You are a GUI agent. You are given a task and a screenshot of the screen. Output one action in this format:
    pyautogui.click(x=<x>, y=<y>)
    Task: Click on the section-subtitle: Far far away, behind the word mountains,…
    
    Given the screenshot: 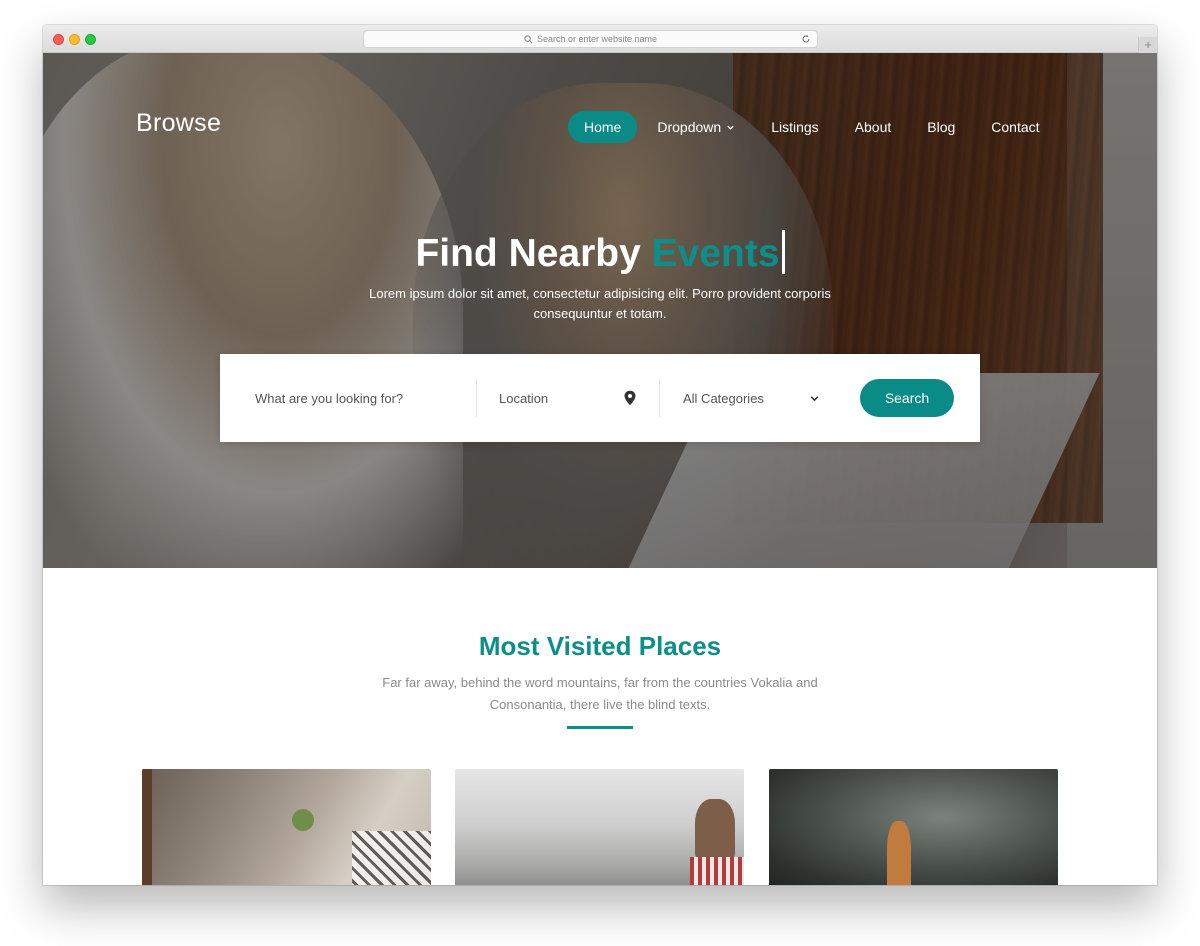 What is the action you would take?
    pyautogui.click(x=600, y=693)
    